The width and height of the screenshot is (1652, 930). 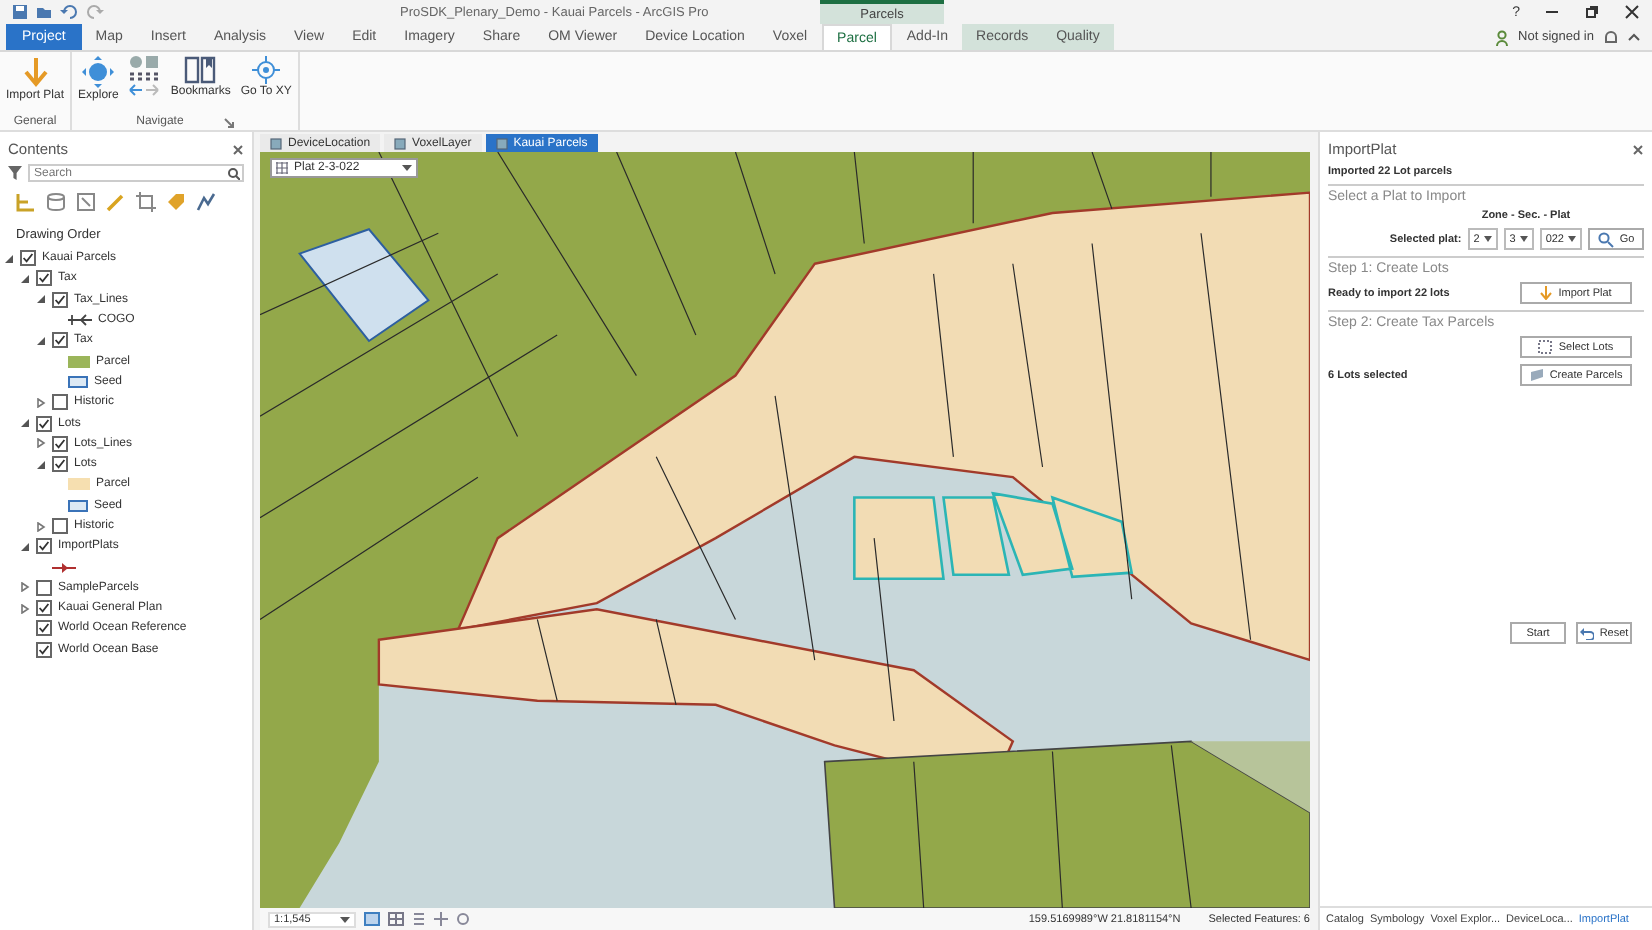 What do you see at coordinates (200, 70) in the screenshot?
I see `book-icon` at bounding box center [200, 70].